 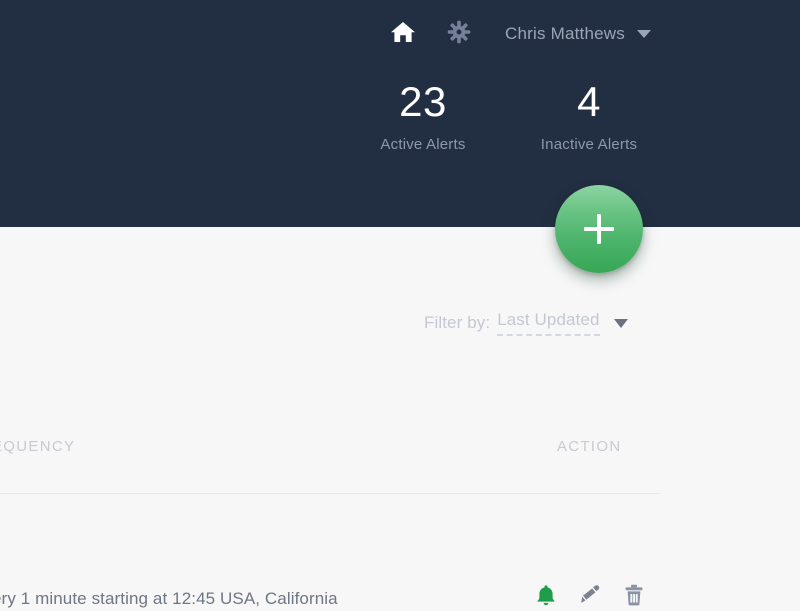 I want to click on top-navigation-bar: Chris Matthews, so click(x=400, y=34).